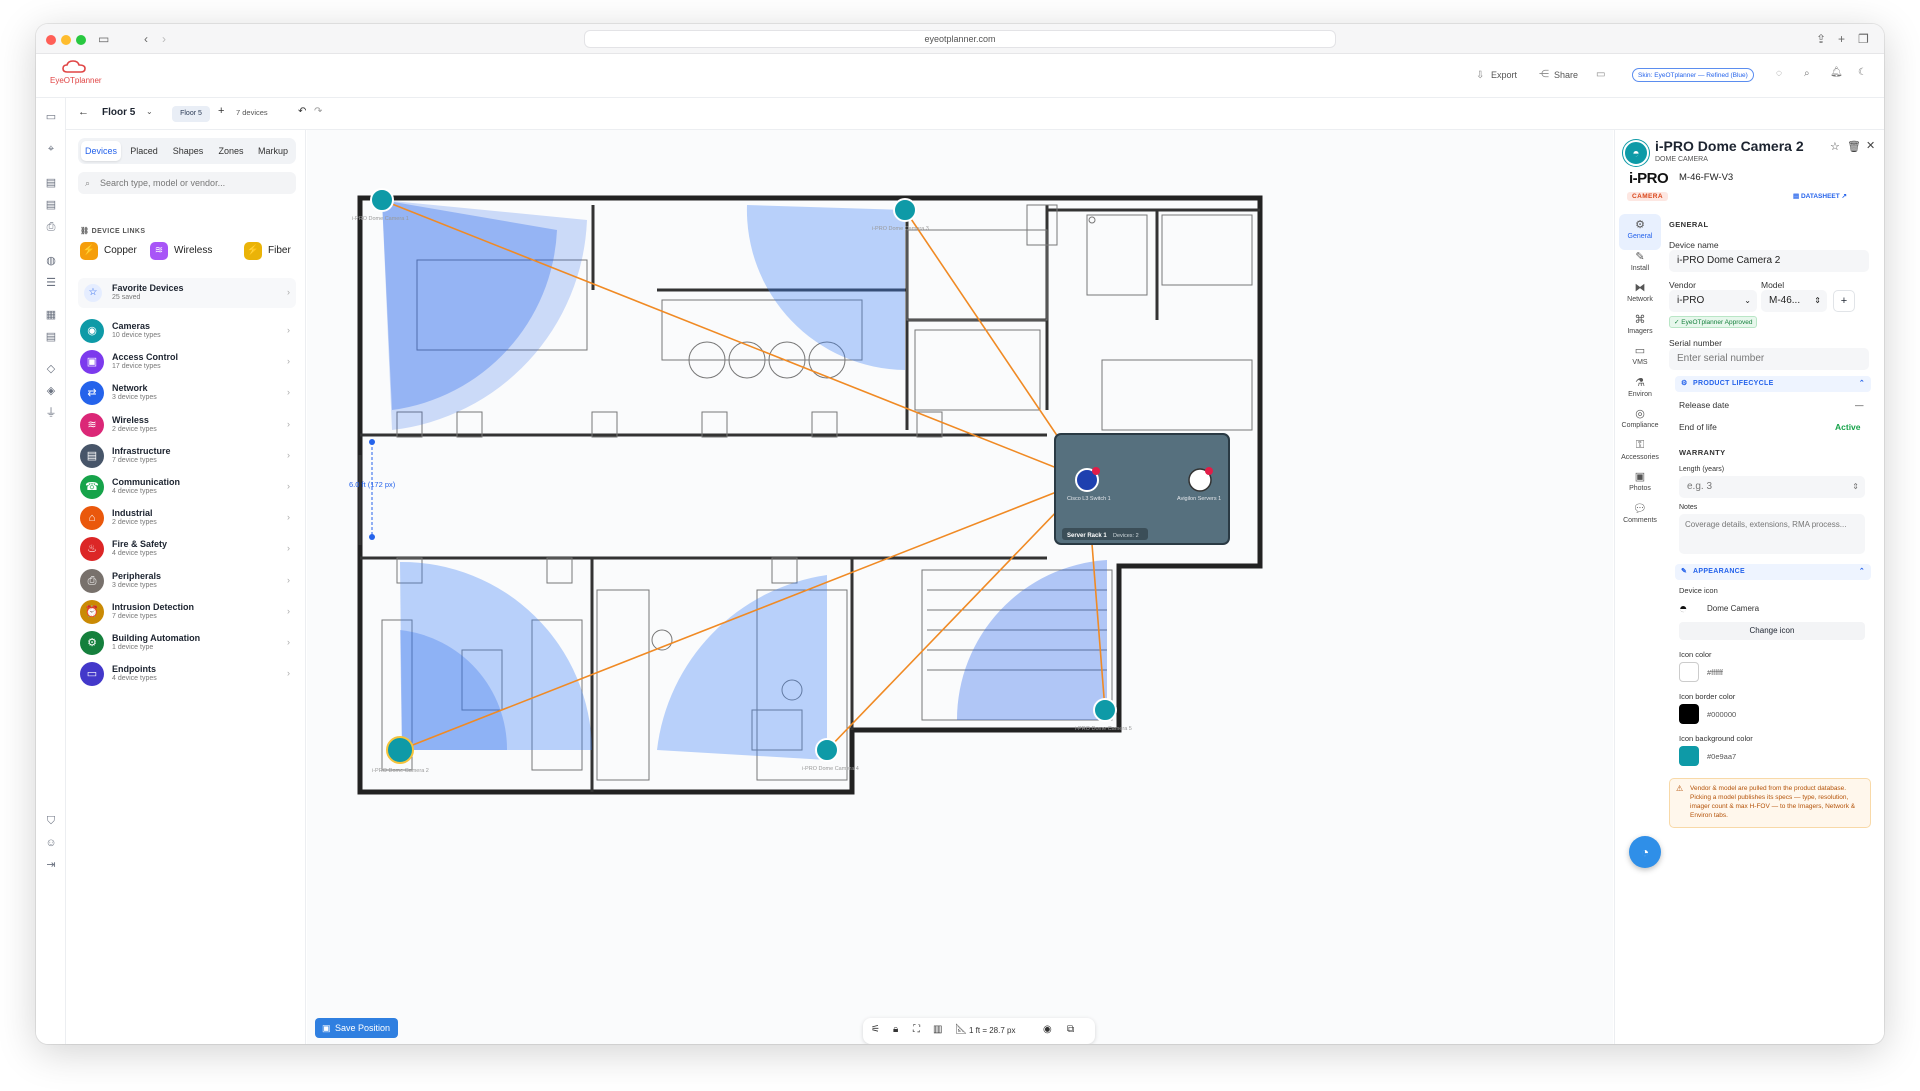 The height and width of the screenshot is (1091, 1920). Describe the element at coordinates (1640, 236) in the screenshot. I see `vtab-label: General` at that location.